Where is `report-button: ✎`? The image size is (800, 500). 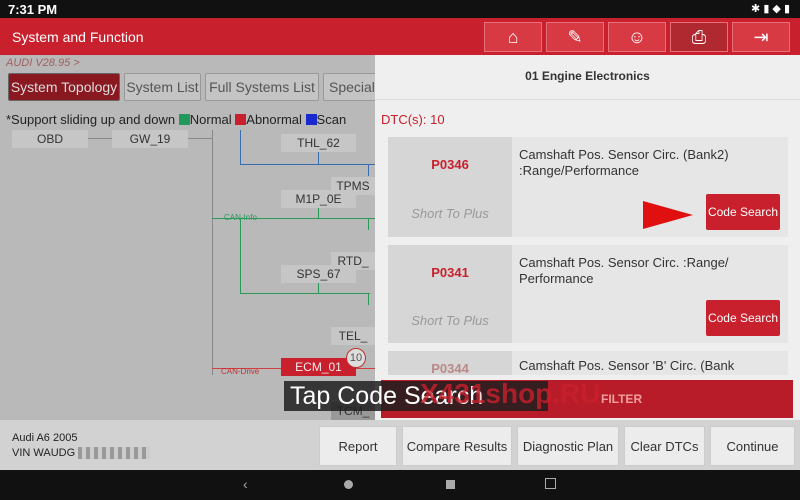
report-button: ✎ is located at coordinates (575, 37).